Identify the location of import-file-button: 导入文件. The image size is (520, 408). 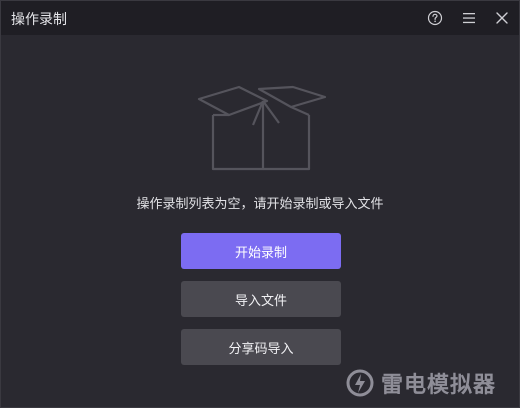
(261, 299).